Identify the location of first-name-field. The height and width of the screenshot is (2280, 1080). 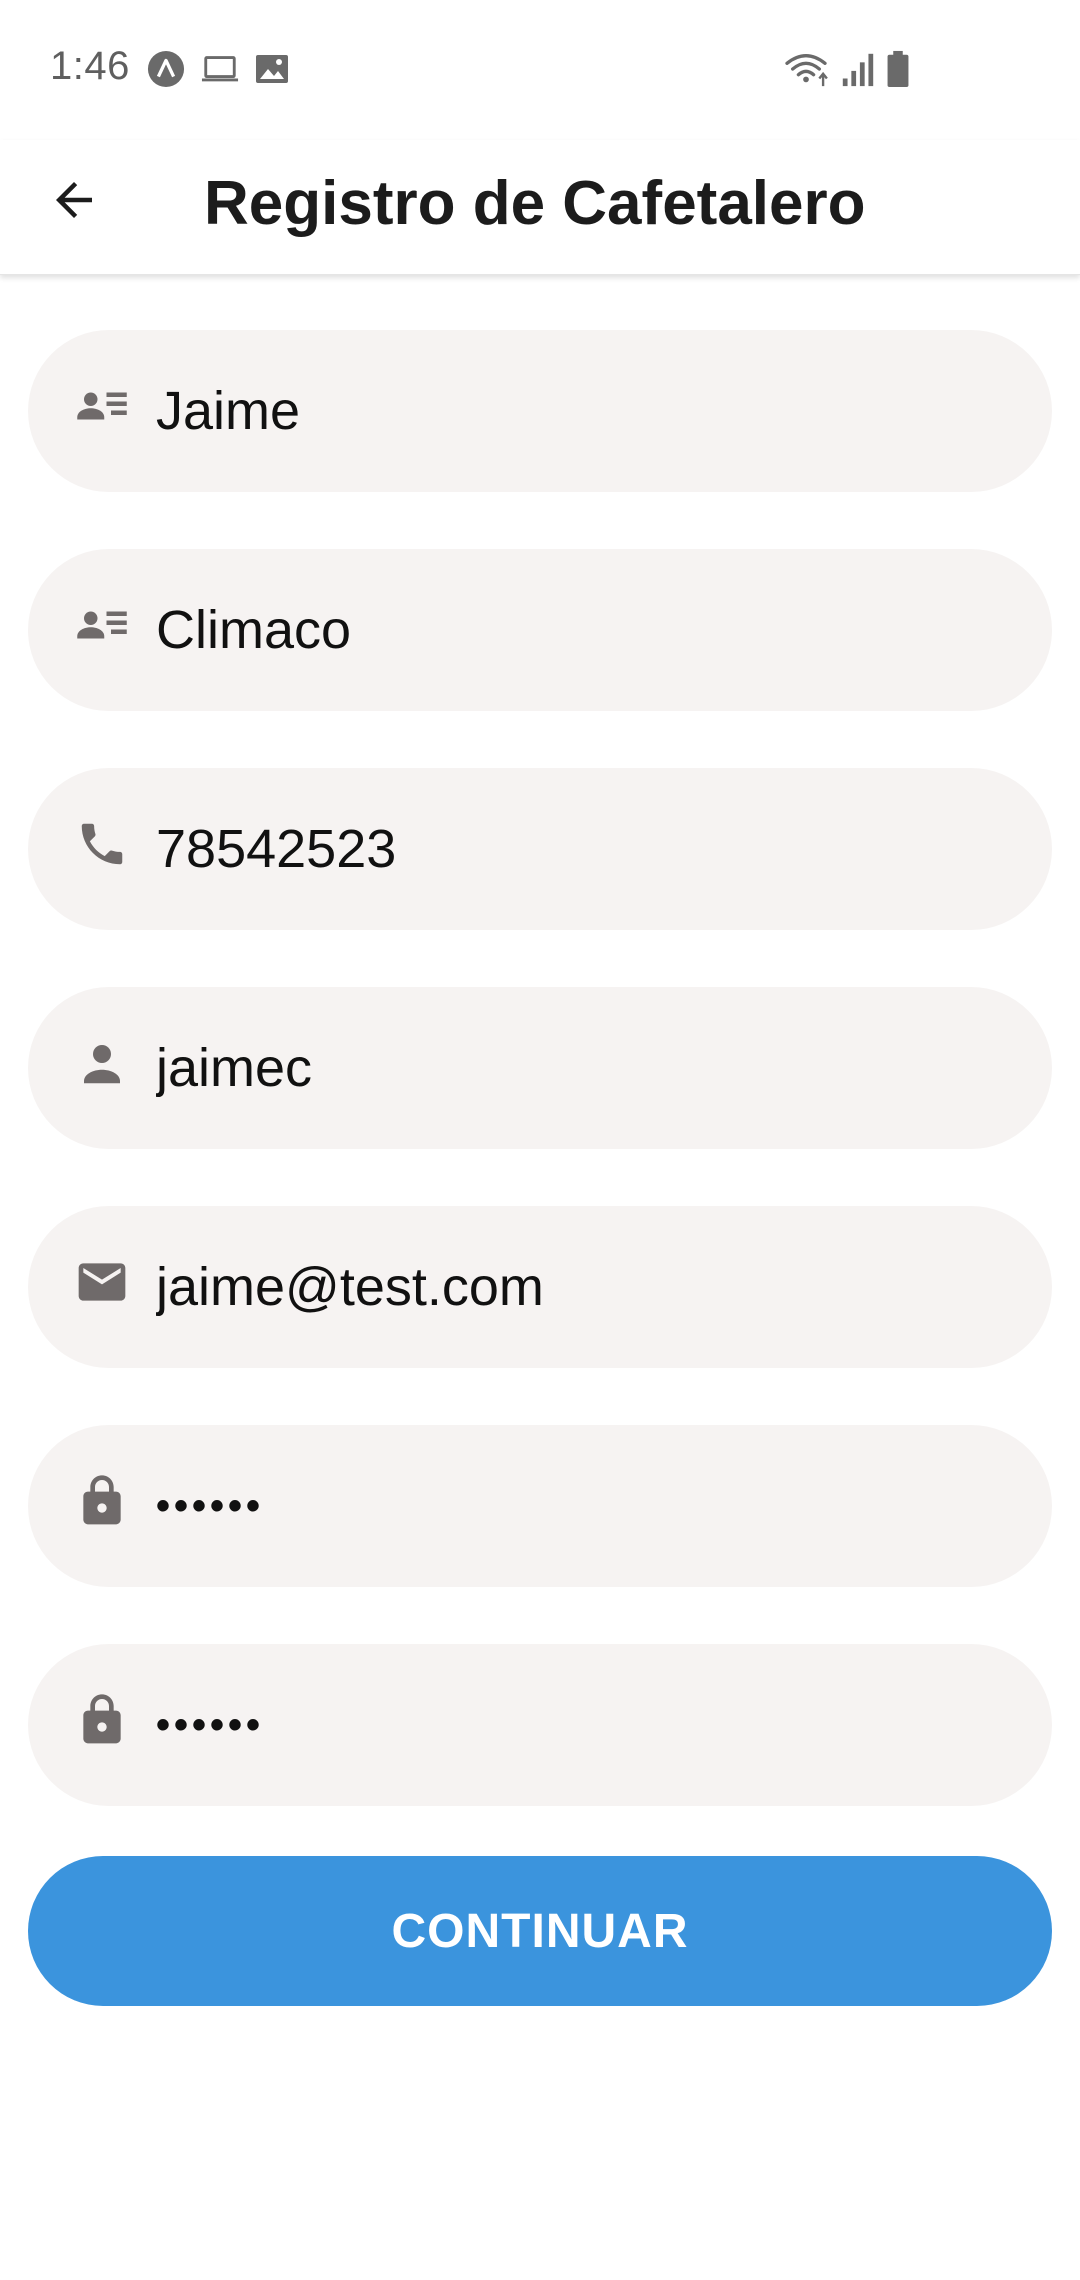
(540, 411).